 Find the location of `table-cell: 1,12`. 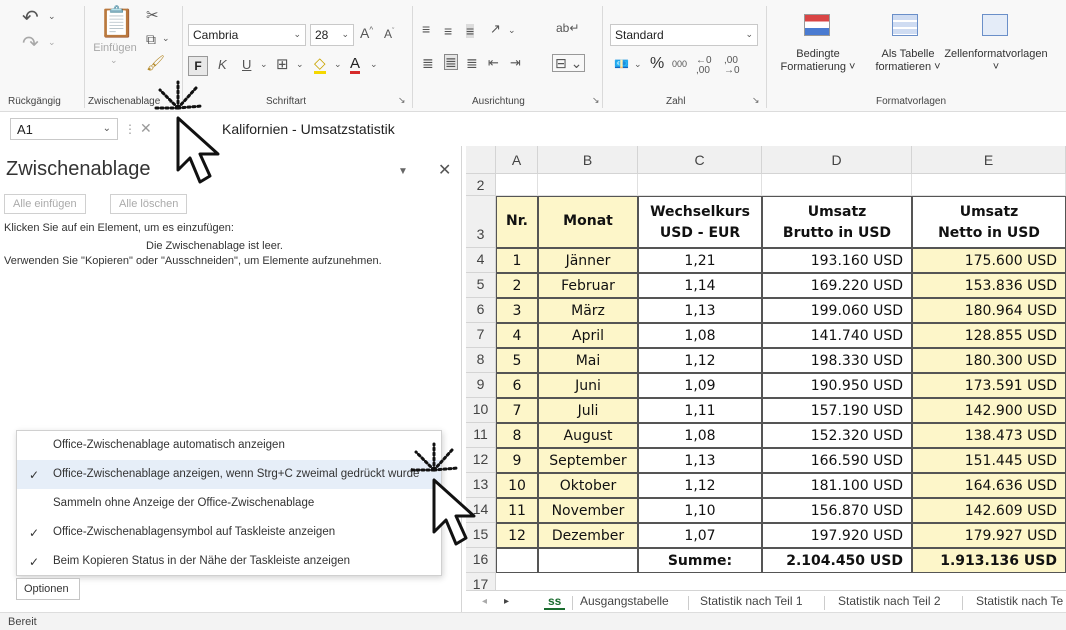

table-cell: 1,12 is located at coordinates (700, 485).